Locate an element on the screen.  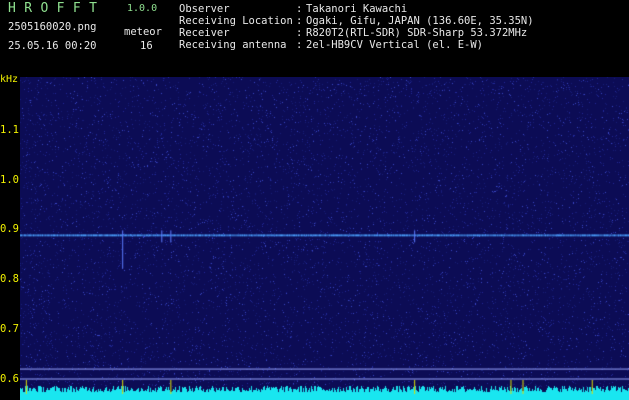
info-value-location: Ogaki, Gifu, JAPAN (136.60E, 35.35N) is located at coordinates (420, 21).